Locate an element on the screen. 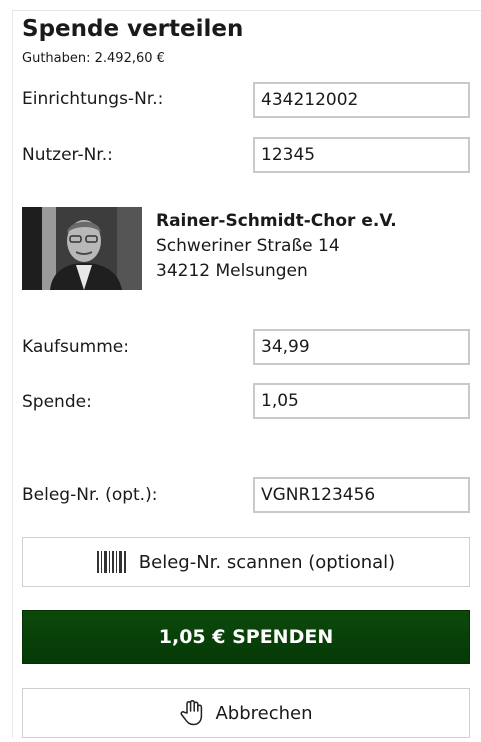 Image resolution: width=481 pixels, height=742 pixels. hand-pointer-icon is located at coordinates (191, 713).